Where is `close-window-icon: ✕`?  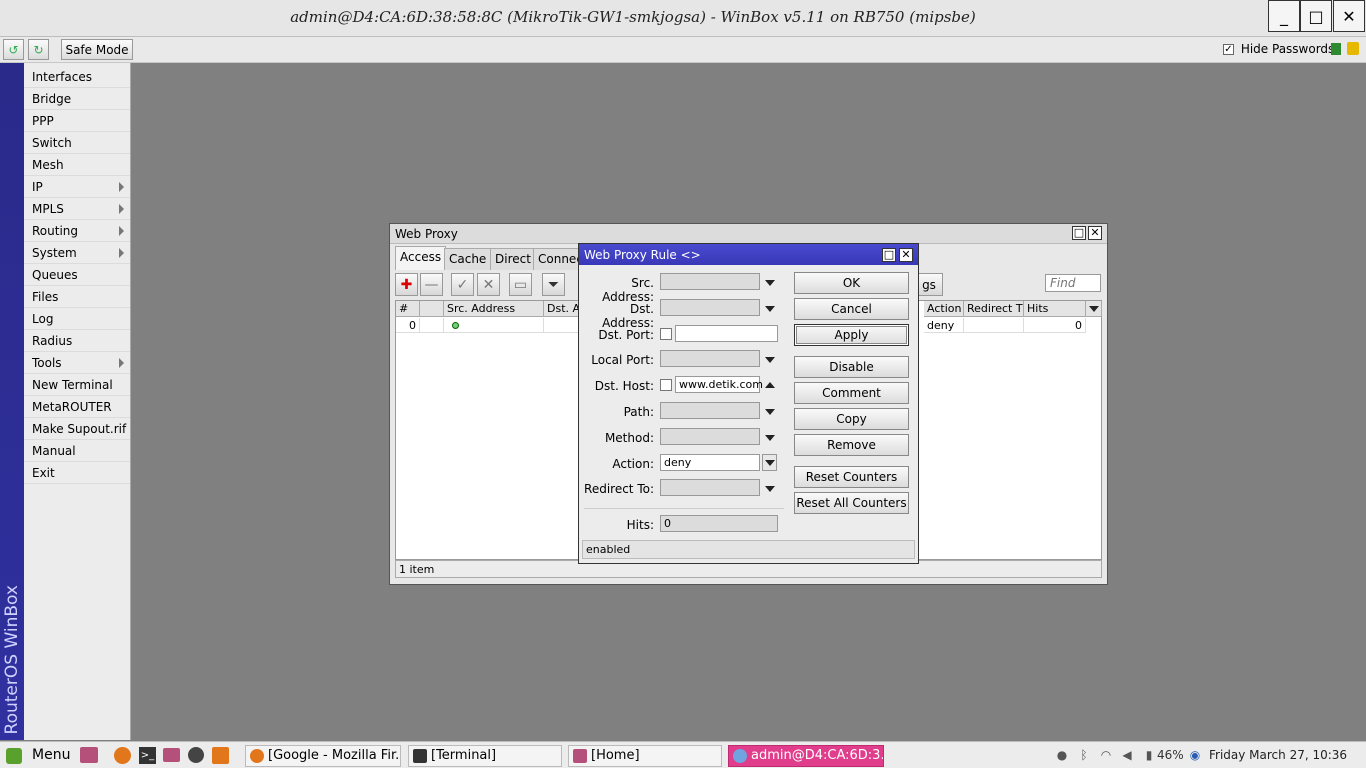
close-window-icon: ✕ is located at coordinates (1095, 233).